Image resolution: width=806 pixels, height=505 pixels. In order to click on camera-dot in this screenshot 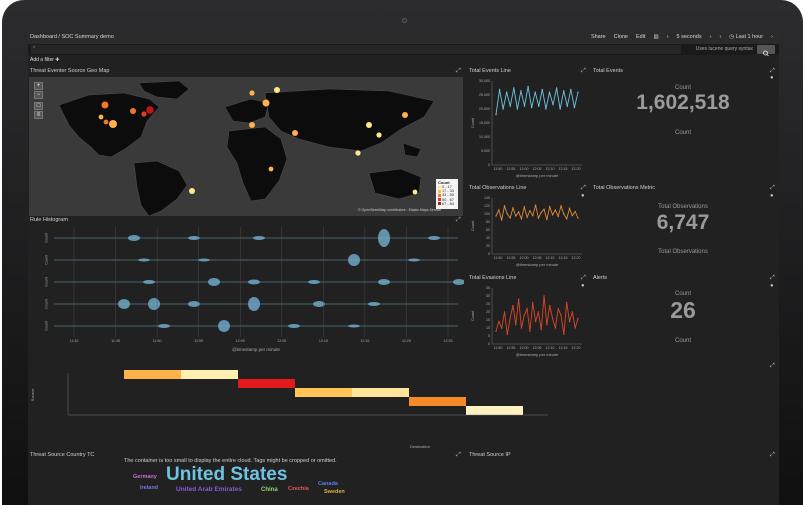, I will do `click(404, 20)`.